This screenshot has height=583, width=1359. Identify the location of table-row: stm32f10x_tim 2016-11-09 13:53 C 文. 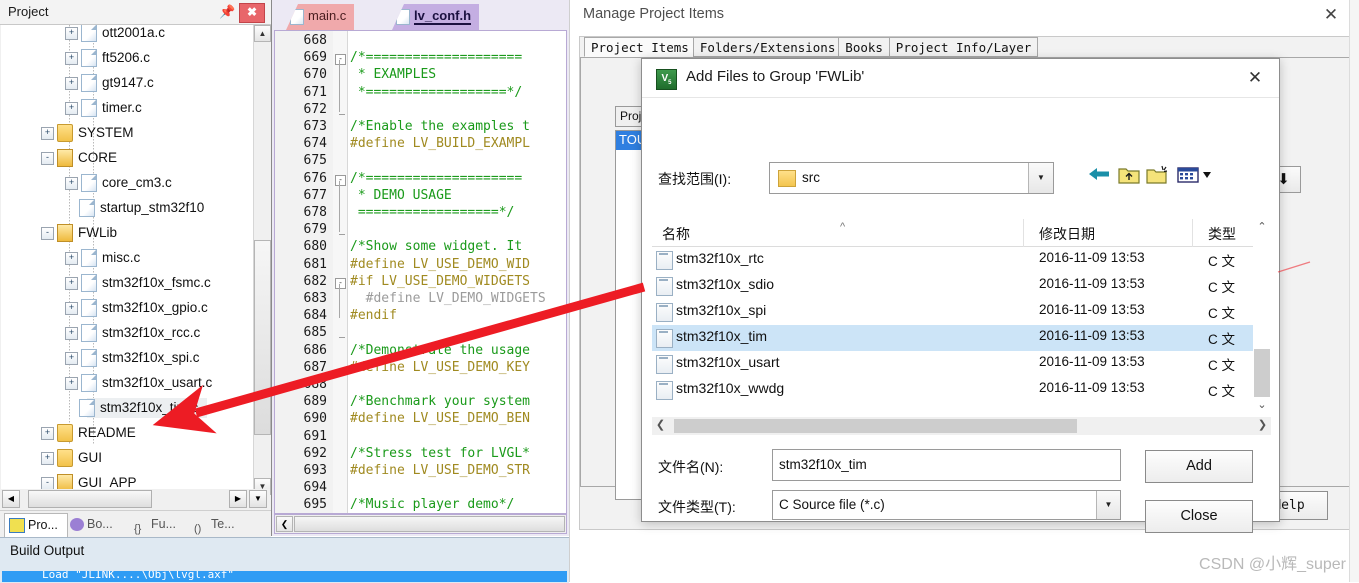
(952, 338).